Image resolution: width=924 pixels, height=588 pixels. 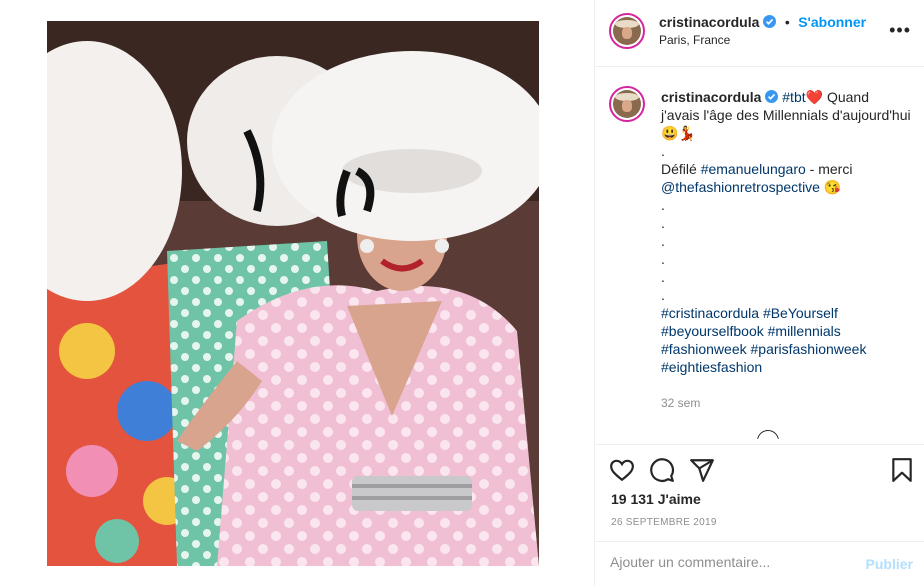 What do you see at coordinates (900, 30) in the screenshot?
I see `more-options-icon: •••` at bounding box center [900, 30].